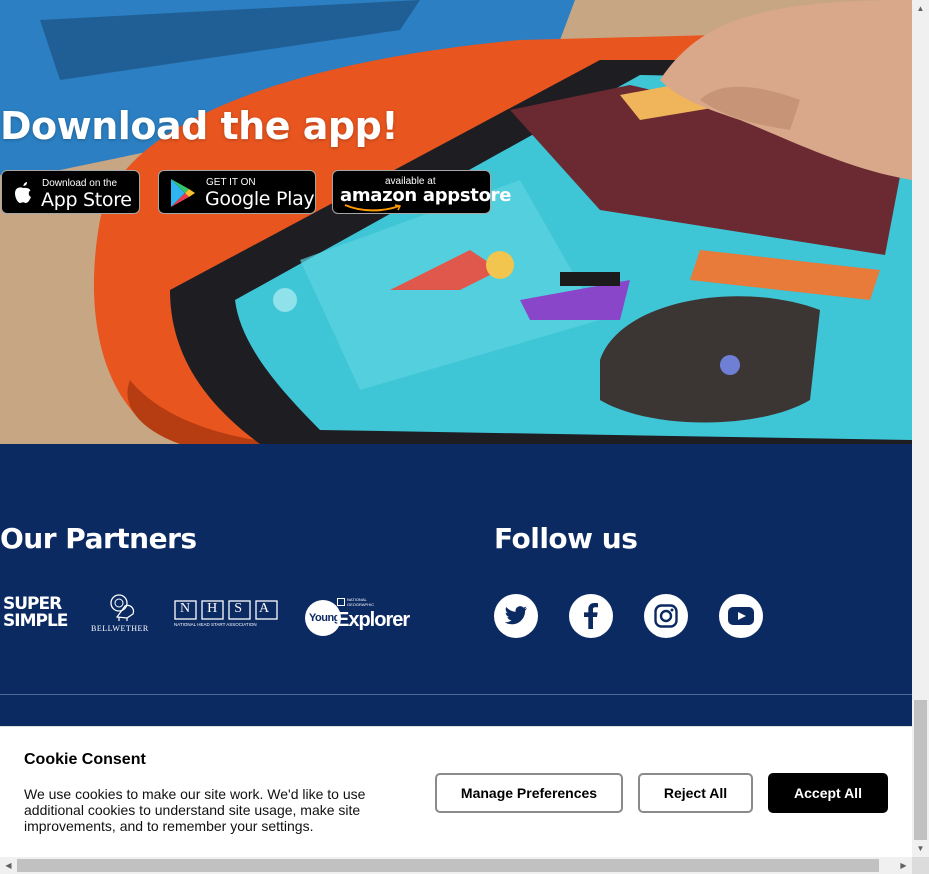 This screenshot has height=874, width=929. I want to click on horizontal-scrollbar: ◀ ▶, so click(456, 865).